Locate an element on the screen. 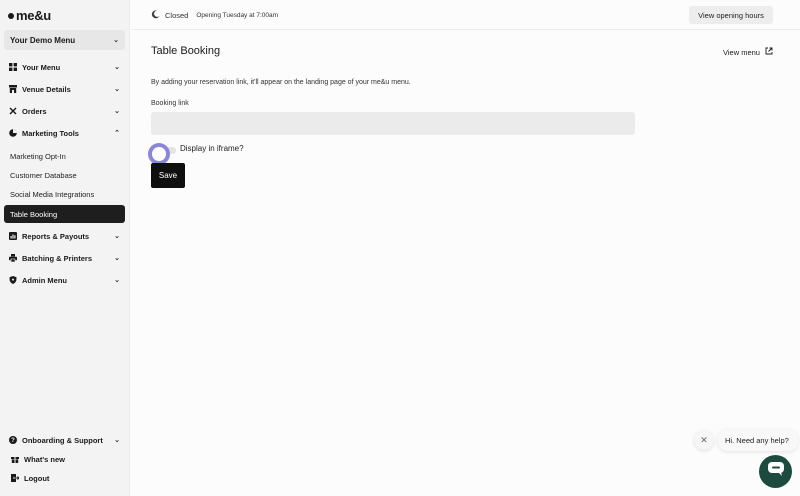 This screenshot has height=496, width=800. sidebar-item-whats-new: What's new is located at coordinates (64, 459).